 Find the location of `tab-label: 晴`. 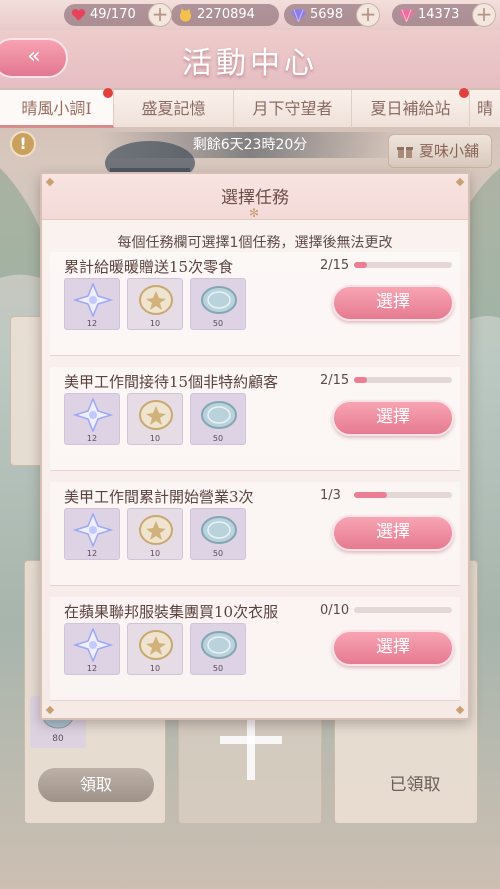

tab-label: 晴 is located at coordinates (484, 108).